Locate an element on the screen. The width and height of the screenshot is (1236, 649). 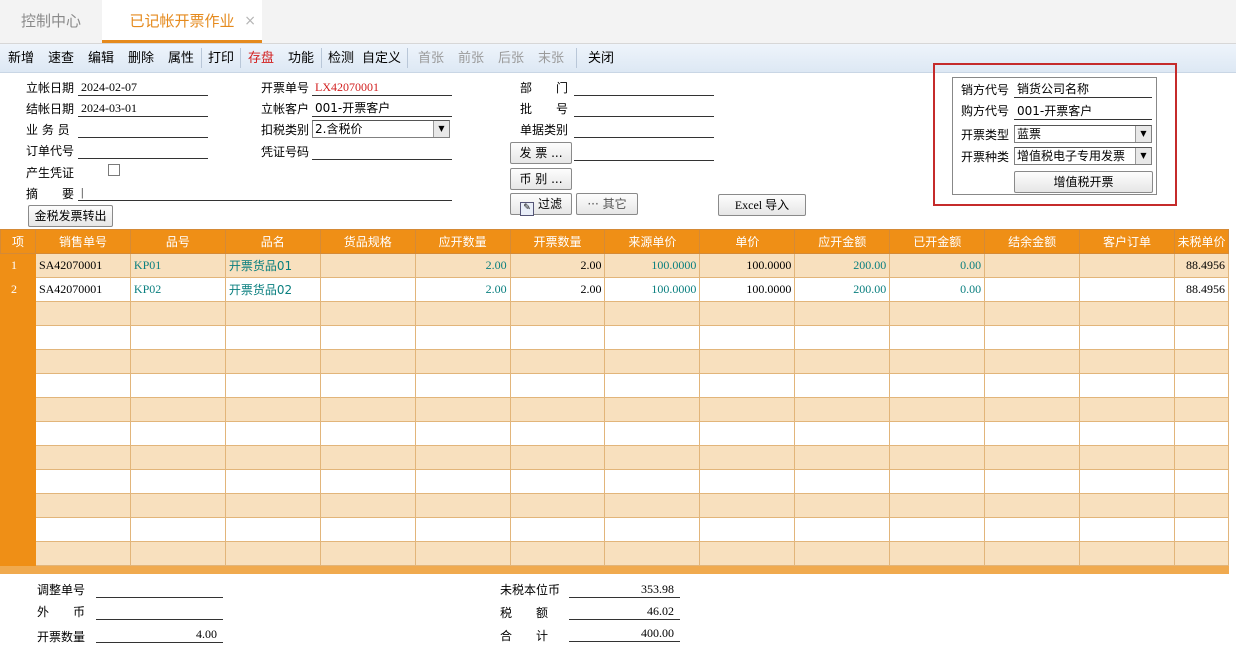
cell-spec is located at coordinates (367, 289).